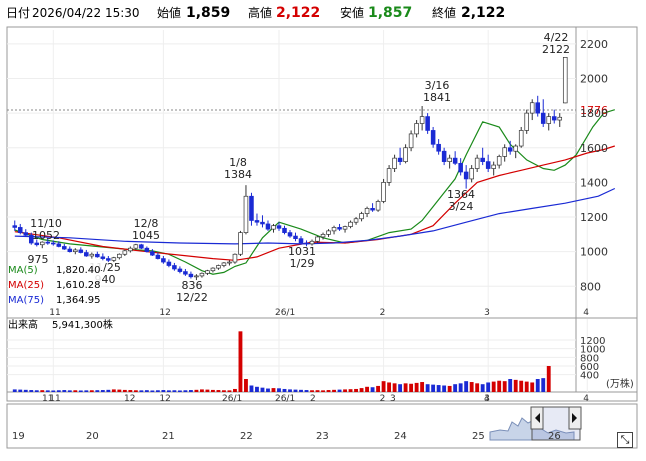  Describe the element at coordinates (285, 313) in the screenshot. I see `month-tick-label: 26/1` at that location.